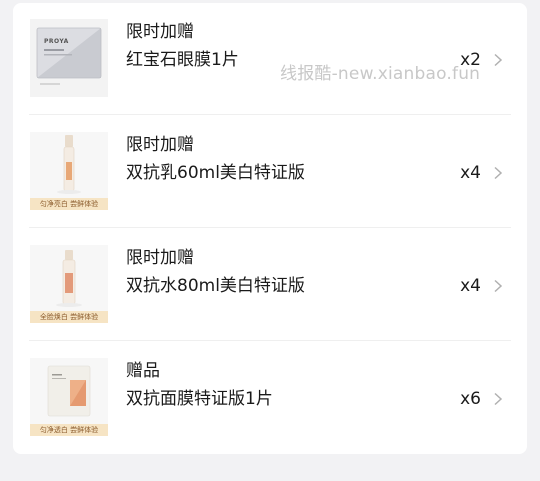 This screenshot has width=540, height=481. I want to click on product-thumbnail: 匀净亮白 尝鲜体验, so click(69, 171).